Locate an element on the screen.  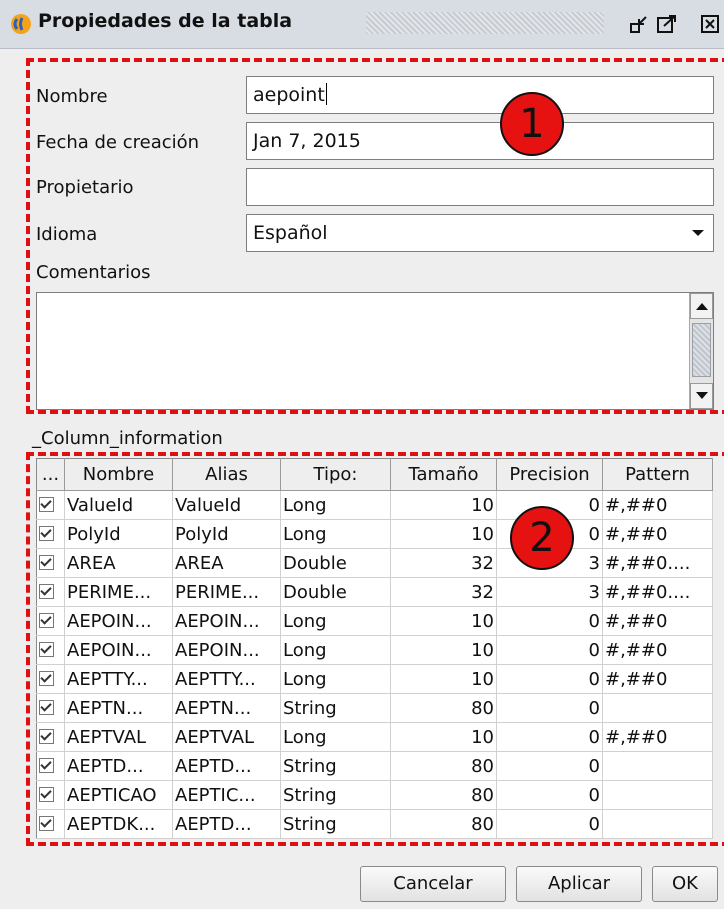
restore-window-icon is located at coordinates (639, 24).